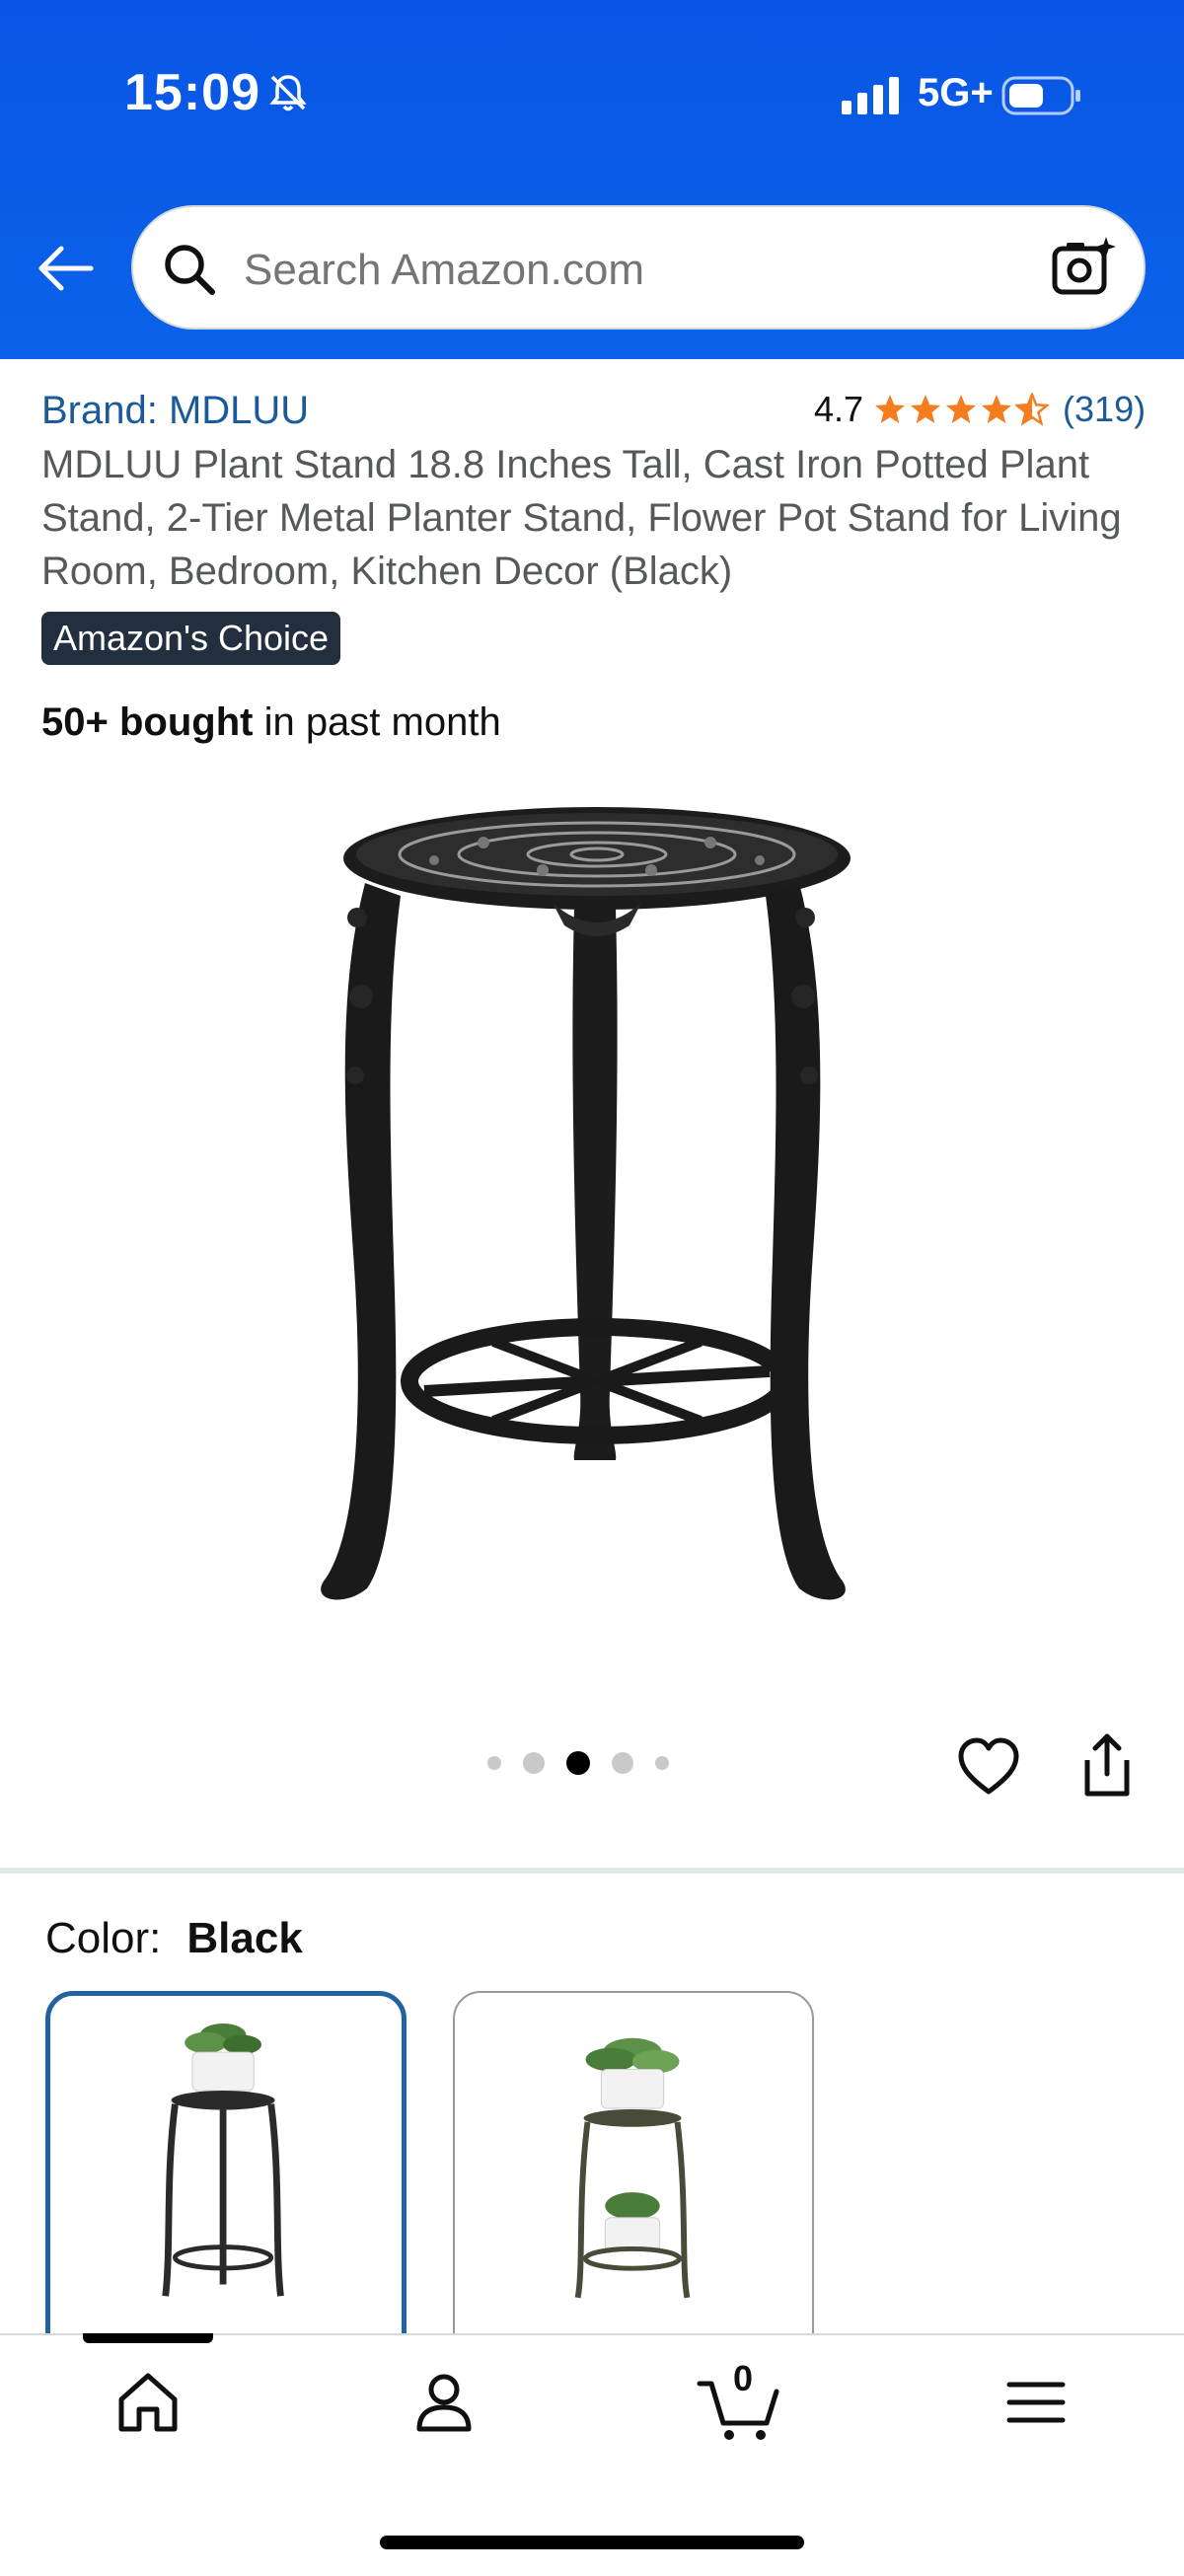 The height and width of the screenshot is (2576, 1184). What do you see at coordinates (592, 1871) in the screenshot?
I see `section-divider` at bounding box center [592, 1871].